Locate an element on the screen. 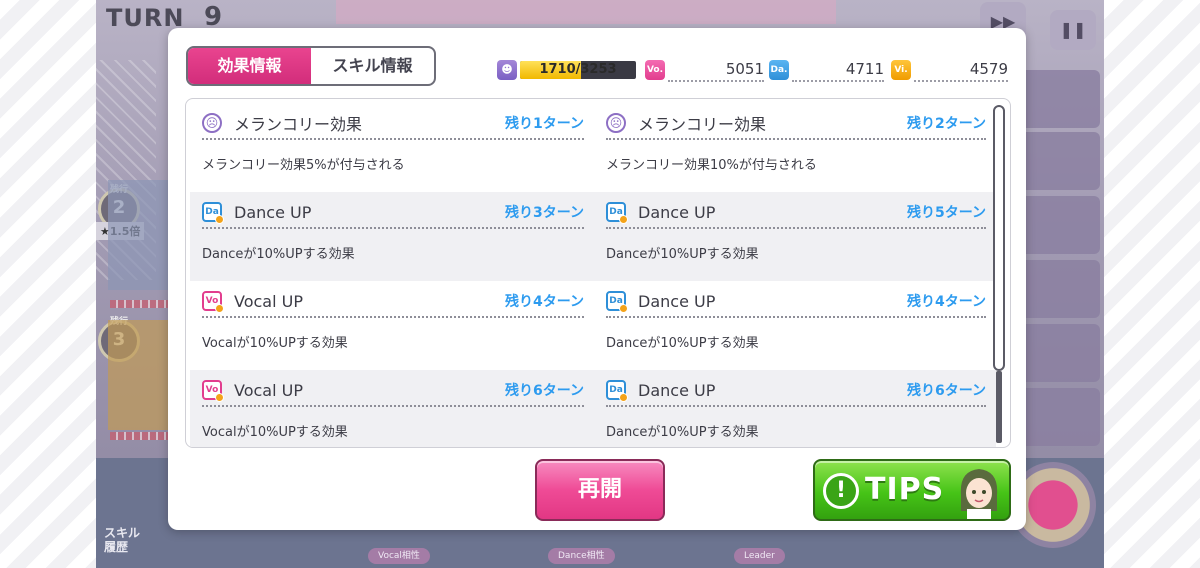 Image resolution: width=1200 pixels, height=568 pixels. effect-header: Da Dance UP 残り5ターン is located at coordinates (796, 215).